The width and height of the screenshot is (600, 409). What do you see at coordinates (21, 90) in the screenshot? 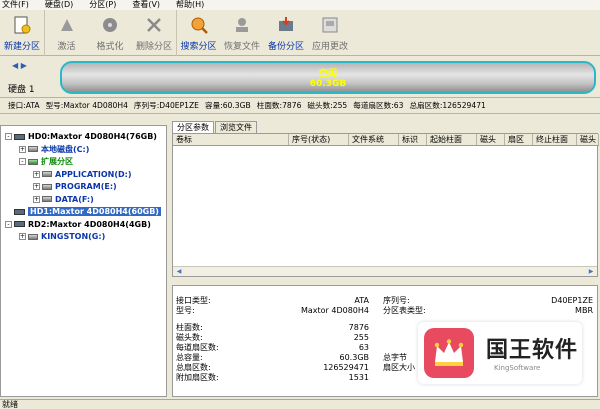
I see `disk-label: 硬盘 1` at bounding box center [21, 90].